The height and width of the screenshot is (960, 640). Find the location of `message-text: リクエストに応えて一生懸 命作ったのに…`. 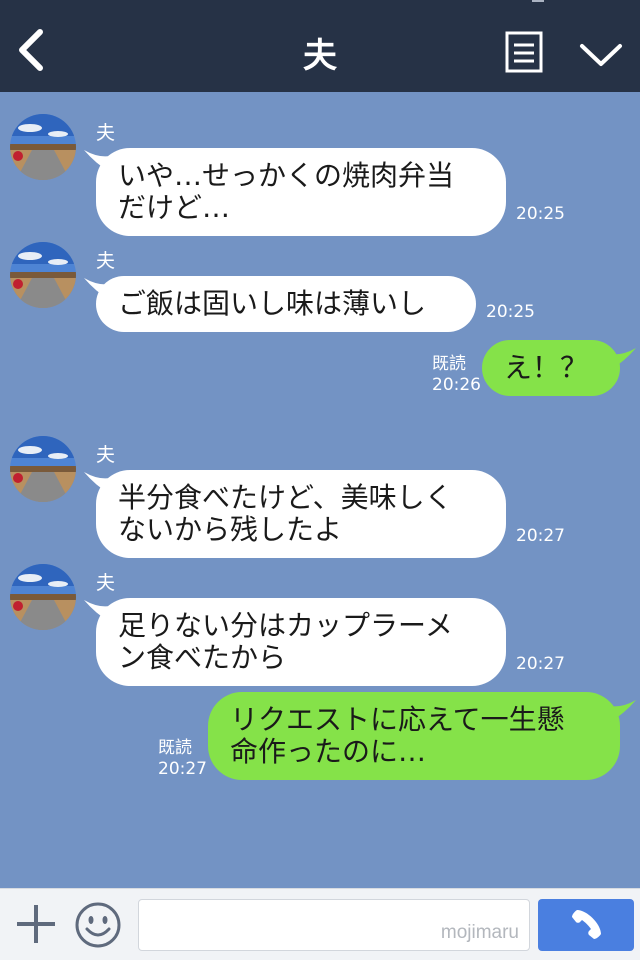

message-text: リクエストに応えて一生懸 命作ったのに… is located at coordinates (397, 735).